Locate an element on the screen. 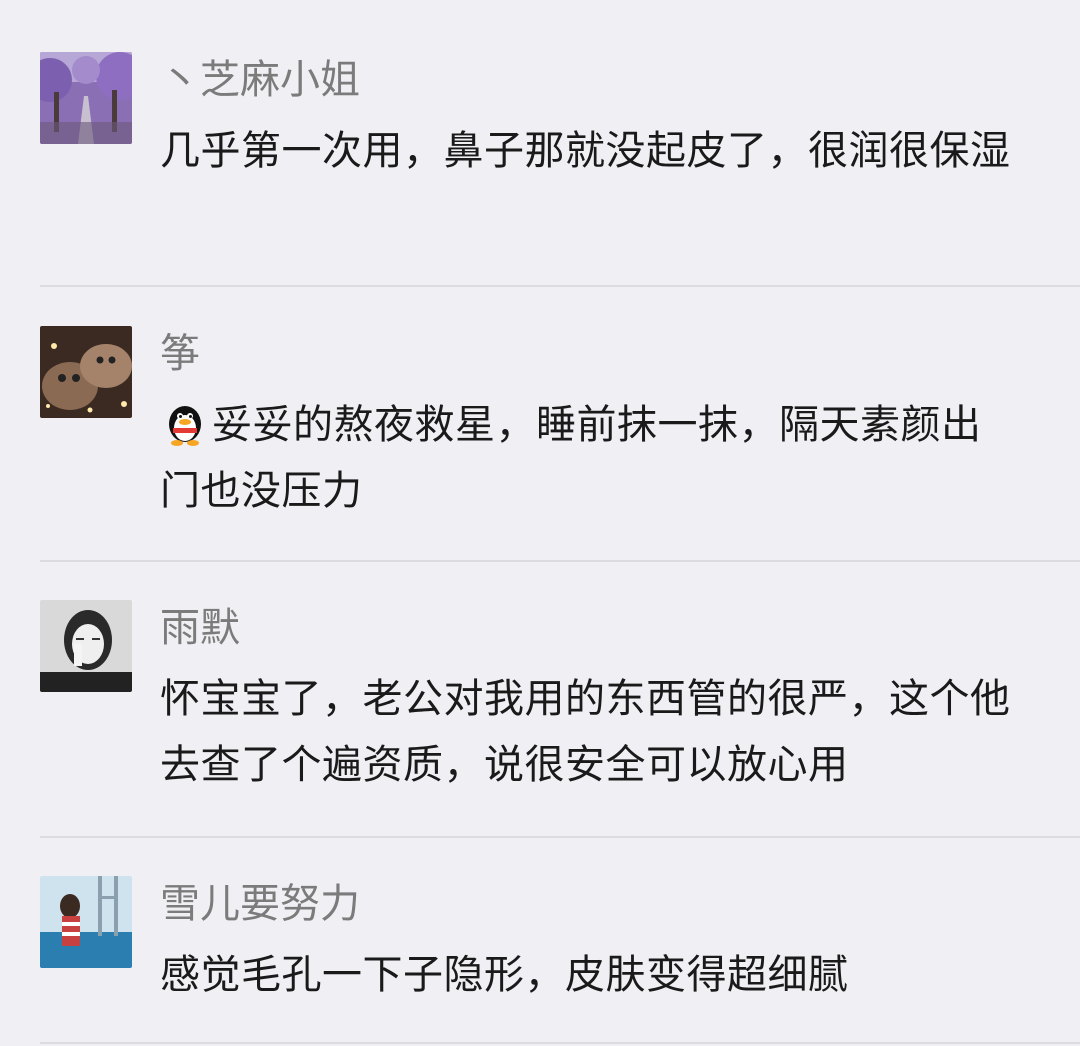 This screenshot has height=1046, width=1080. comment-text: 感觉毛孔一下子隐形，皮肤变得超细腻 is located at coordinates (504, 975).